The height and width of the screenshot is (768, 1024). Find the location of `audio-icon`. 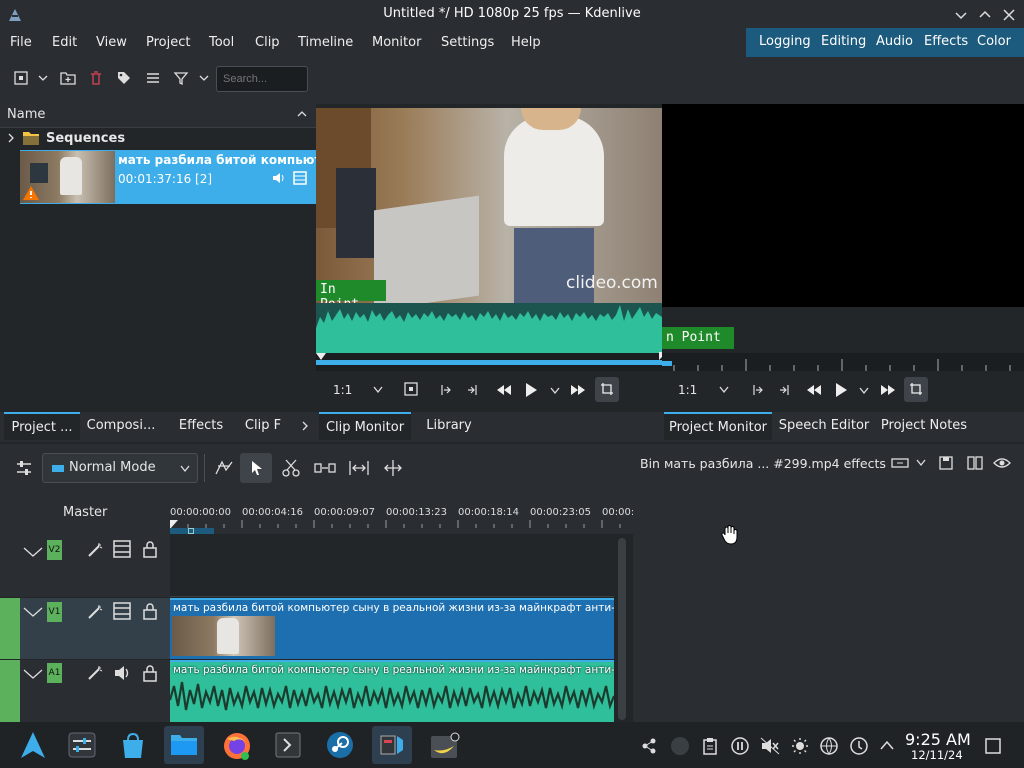

audio-icon is located at coordinates (279, 178).